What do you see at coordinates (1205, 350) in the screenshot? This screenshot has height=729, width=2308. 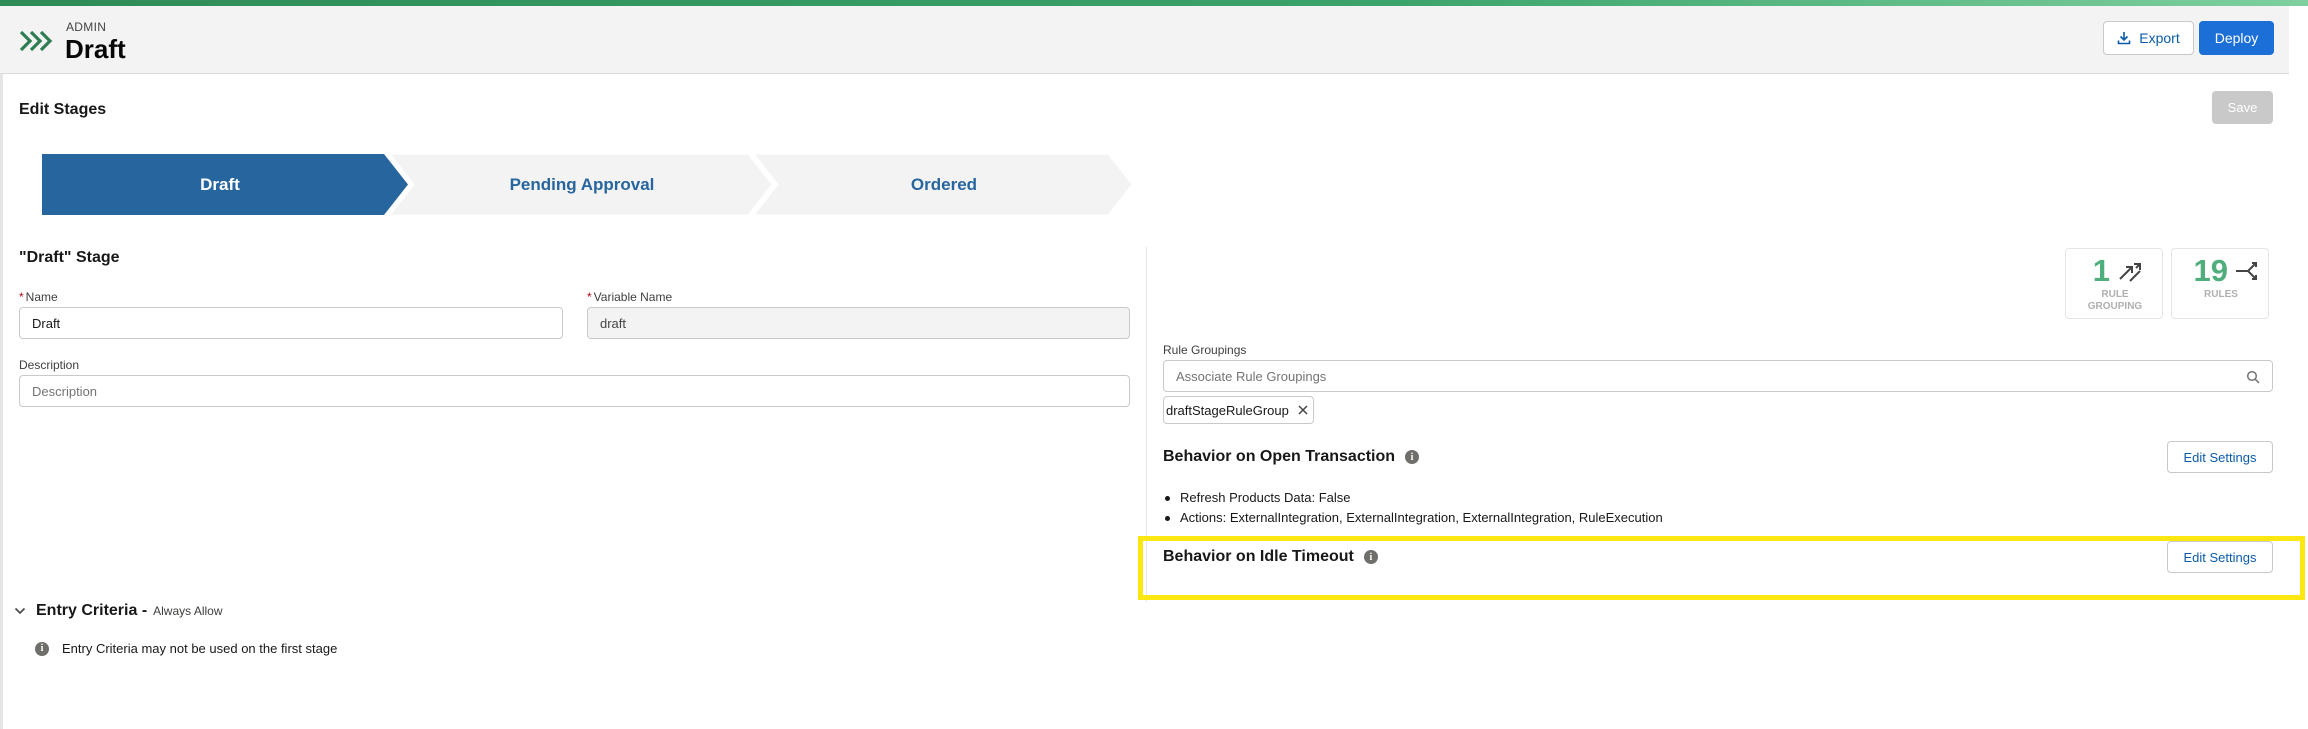 I see `rule-groupings-label: Rule Groupings` at bounding box center [1205, 350].